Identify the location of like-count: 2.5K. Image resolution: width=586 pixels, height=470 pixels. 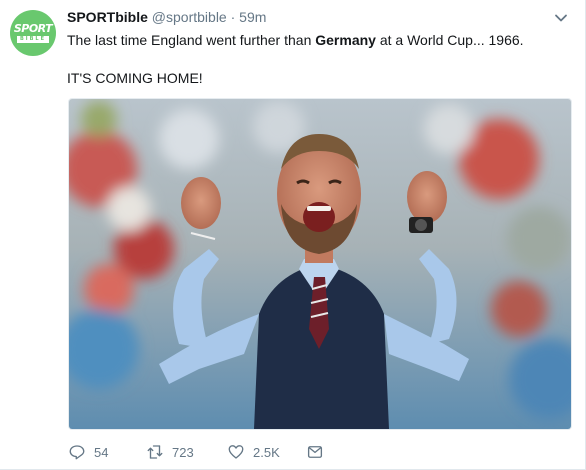
(266, 452).